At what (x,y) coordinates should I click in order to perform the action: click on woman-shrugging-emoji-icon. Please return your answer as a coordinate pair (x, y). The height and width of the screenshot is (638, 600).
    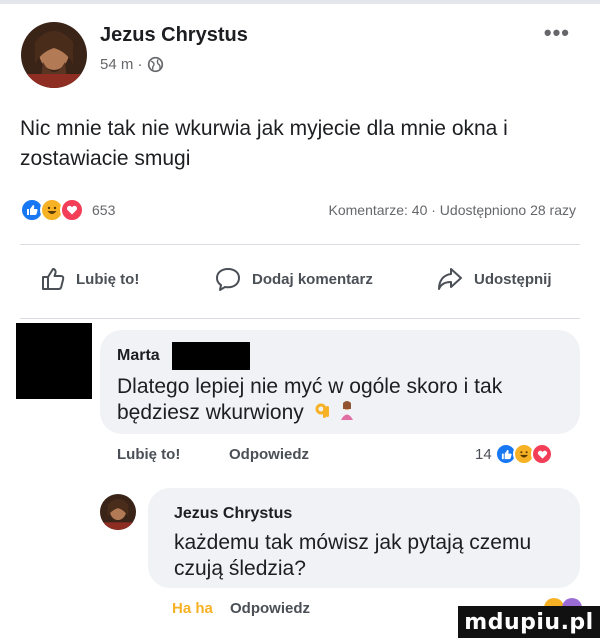
    Looking at the image, I should click on (347, 413).